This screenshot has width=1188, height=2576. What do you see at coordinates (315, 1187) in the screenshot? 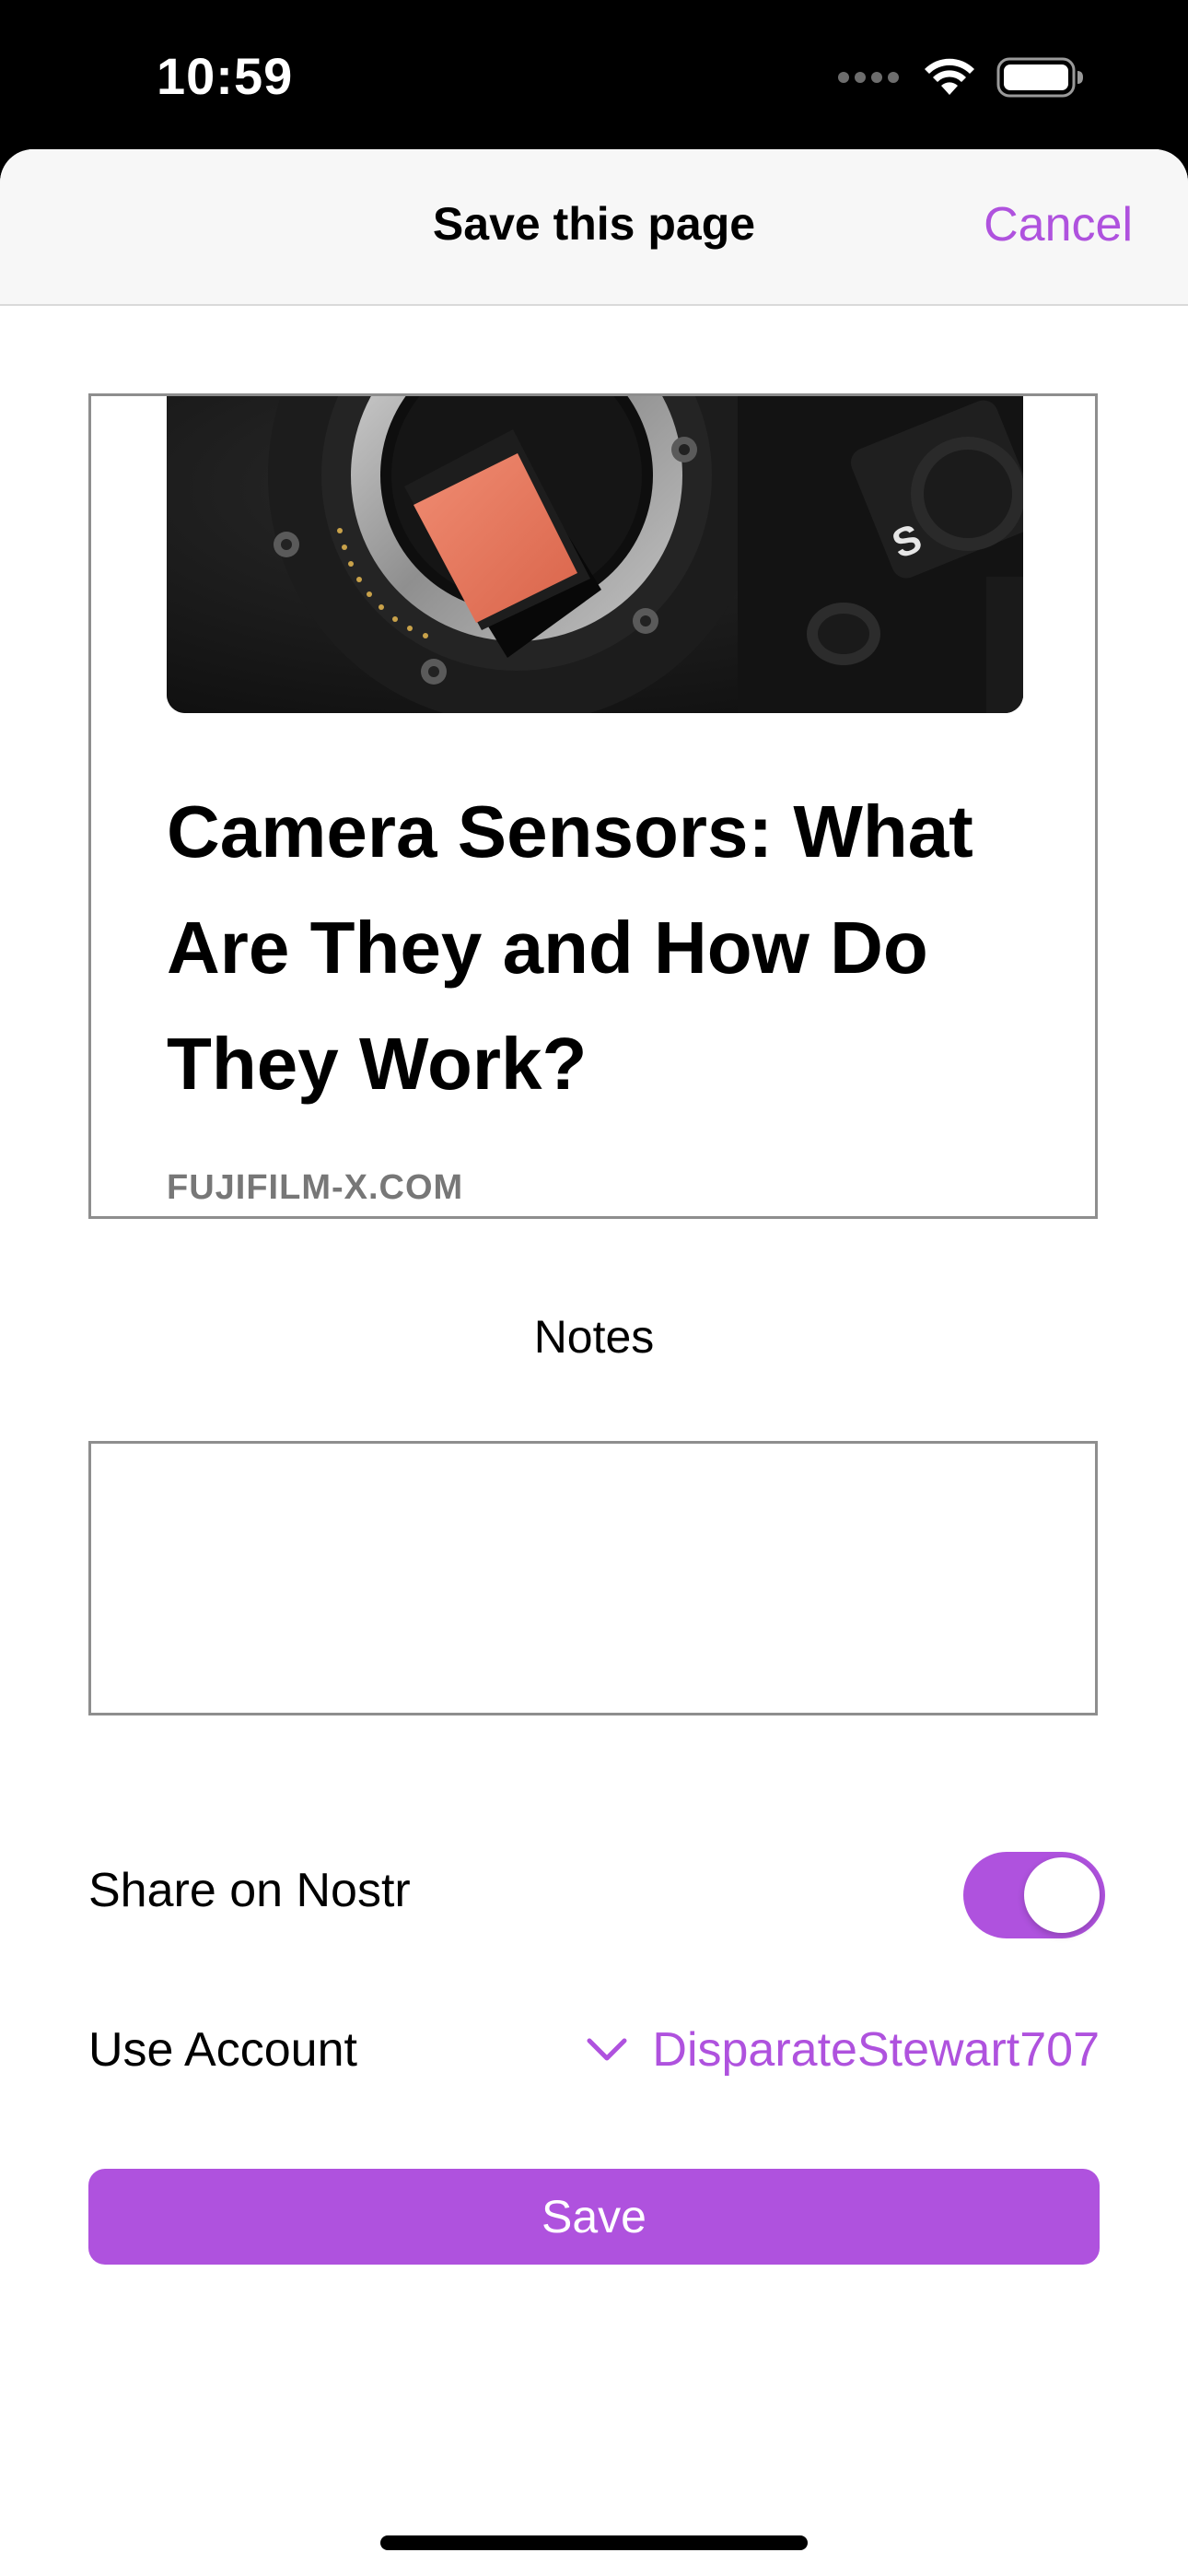
I see `preview-domain: FUJIFILM-X.COM` at bounding box center [315, 1187].